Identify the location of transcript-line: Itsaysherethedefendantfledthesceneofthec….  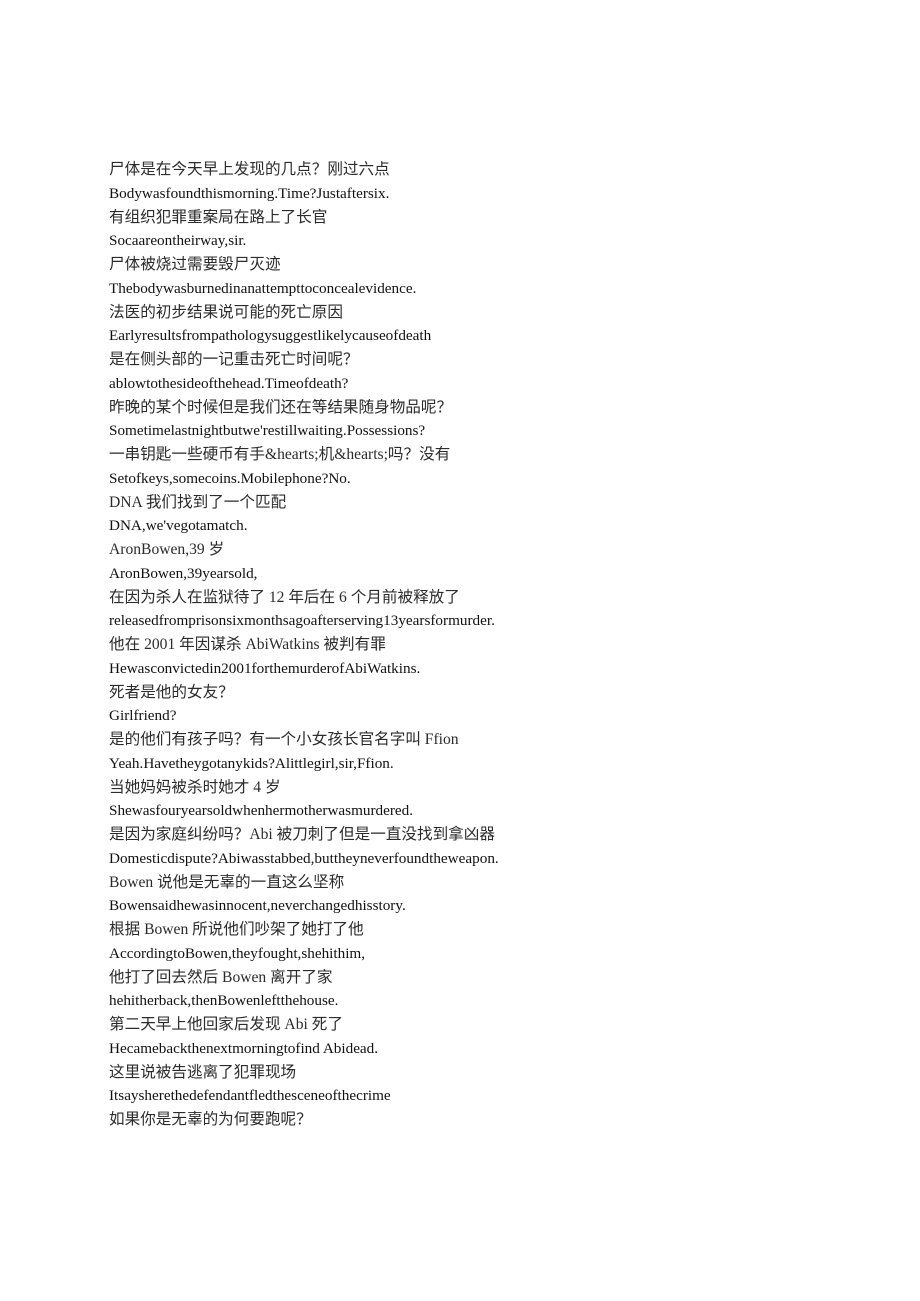
(250, 1096).